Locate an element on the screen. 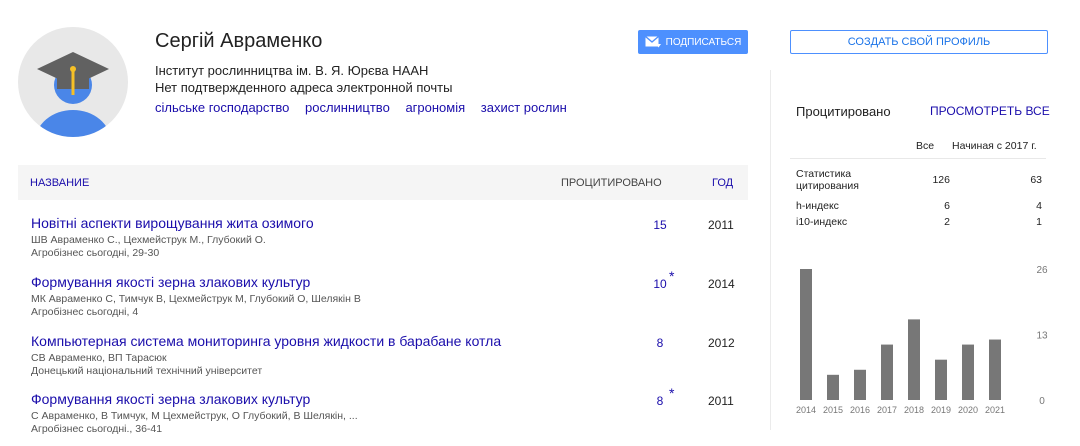 The width and height of the screenshot is (1080, 446). sort-by-cited: ПРОЦИТИРОВАНО is located at coordinates (611, 183).